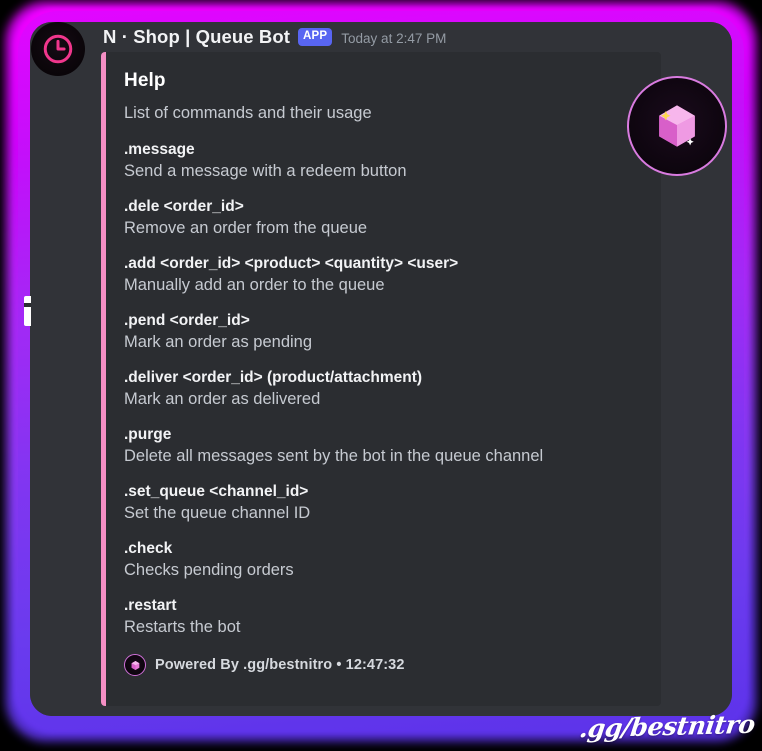 The height and width of the screenshot is (751, 762). I want to click on embed-field-name: .dele <order_id>, so click(184, 206).